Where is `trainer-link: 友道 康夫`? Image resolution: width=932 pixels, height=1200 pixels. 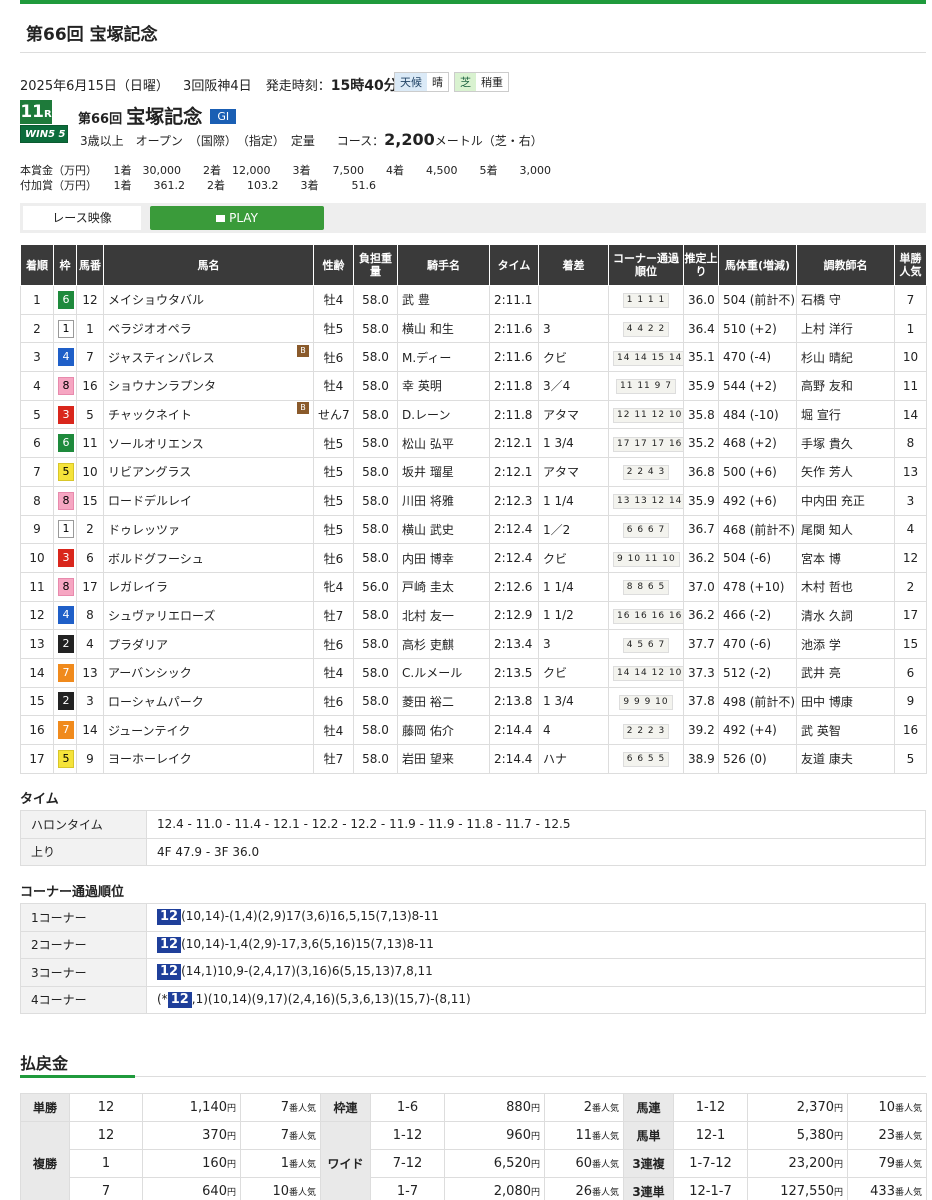 trainer-link: 友道 康夫 is located at coordinates (827, 759).